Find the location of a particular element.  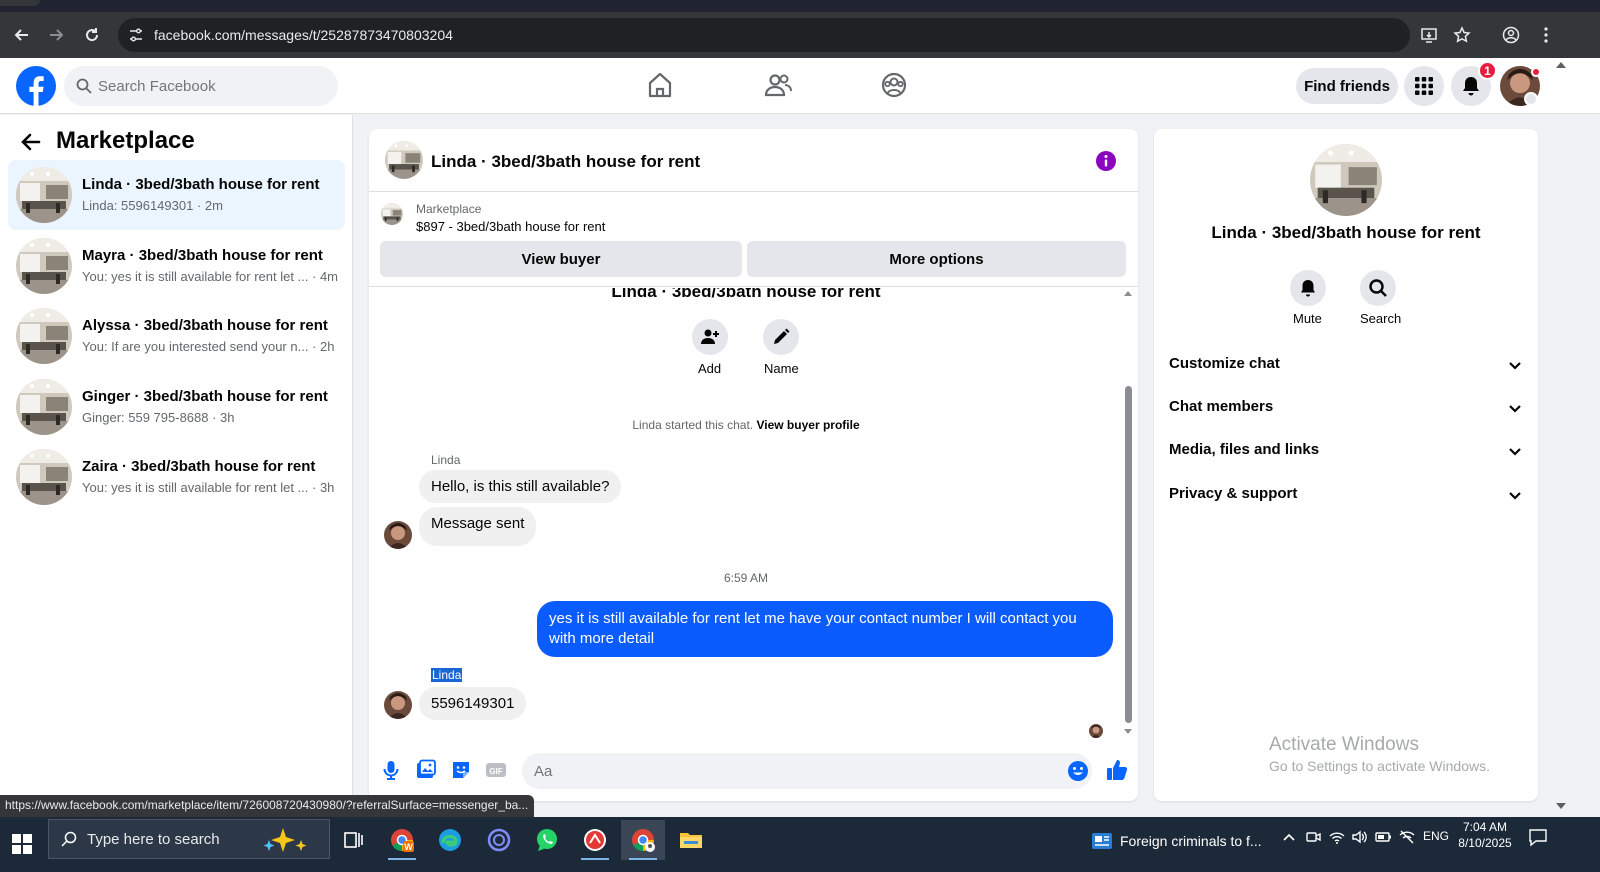

chat-name: Mayra · 3bed/3bath house for rent is located at coordinates (202, 255).